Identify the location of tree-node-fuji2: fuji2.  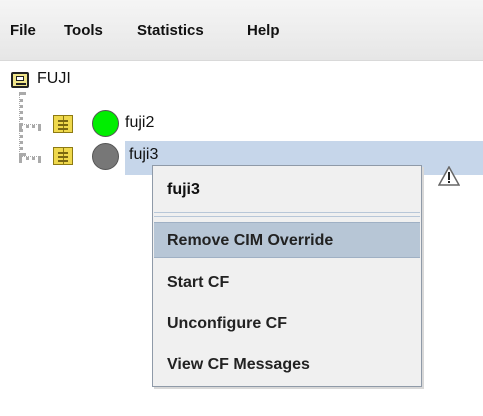
(139, 123).